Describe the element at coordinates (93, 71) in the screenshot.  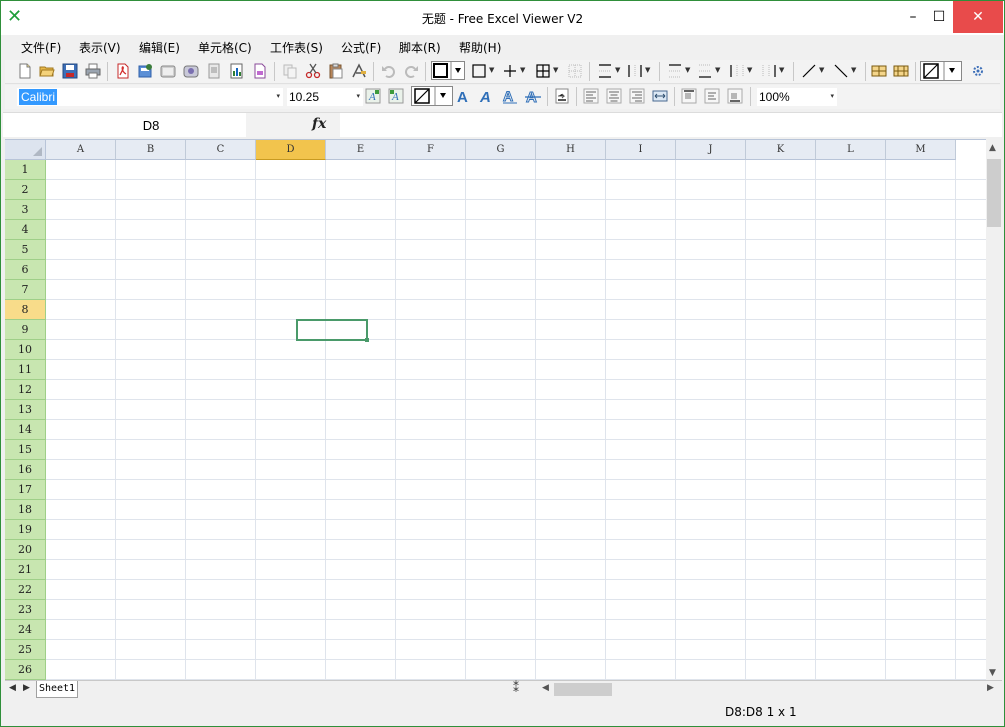
I see `print-icon` at that location.